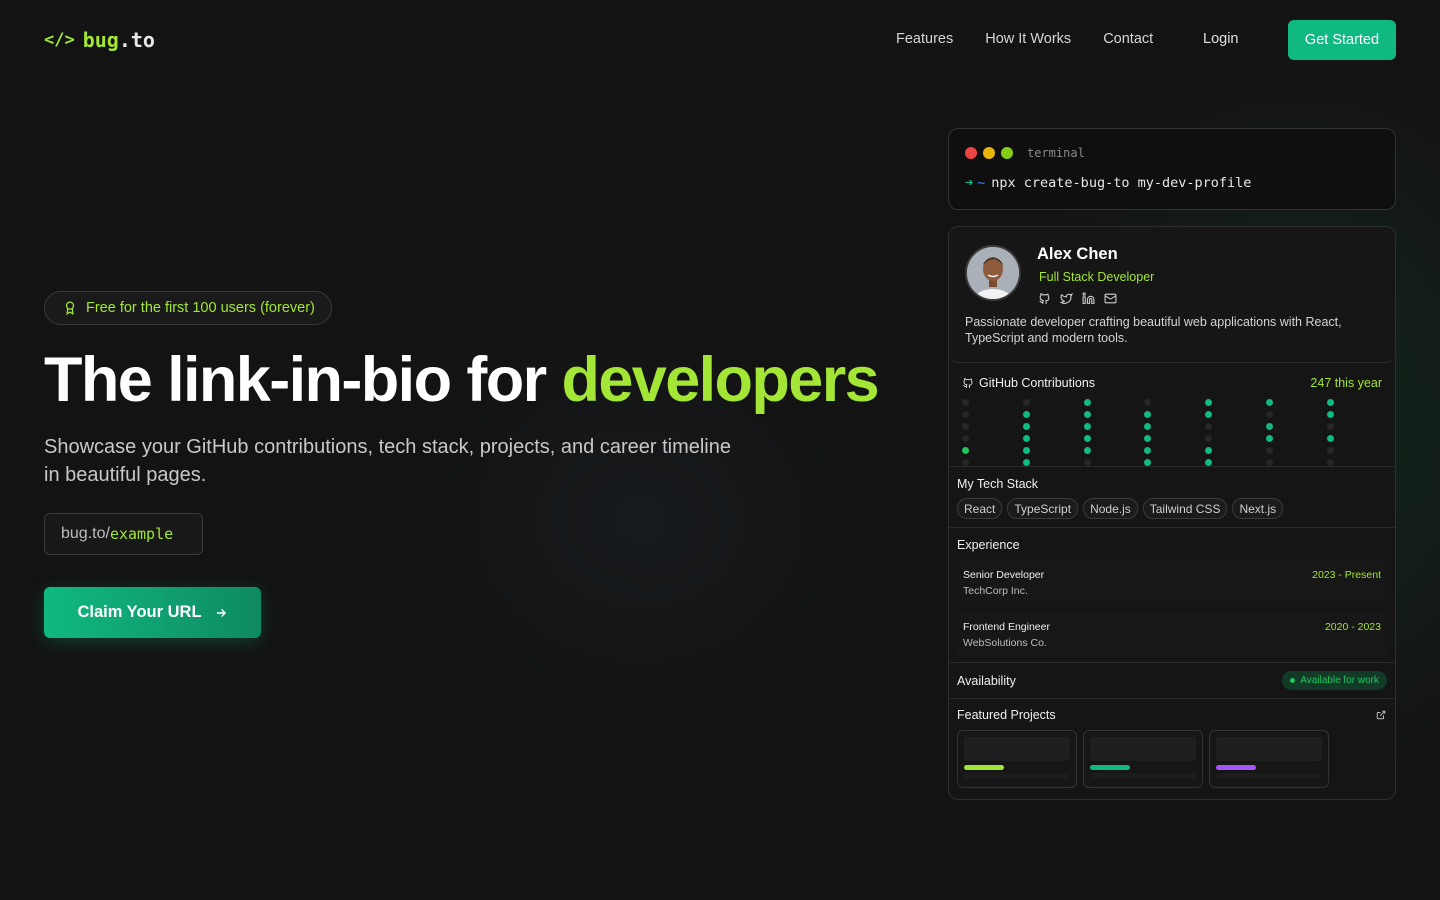  I want to click on availability-section: Availability Available for work, so click(1172, 681).